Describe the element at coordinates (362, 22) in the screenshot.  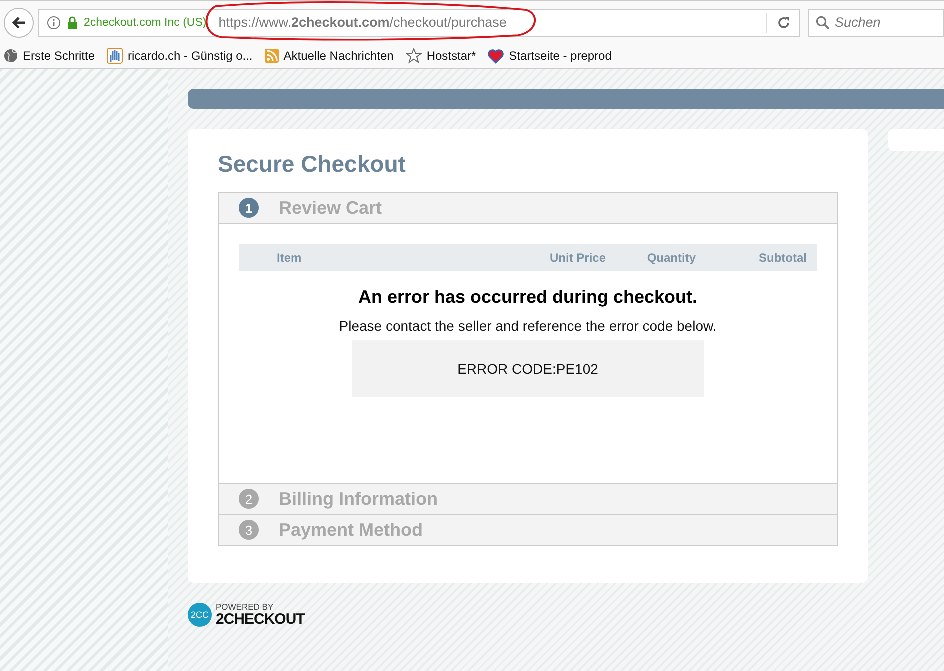
I see `url-text: https://www.2checkout.com/checkout/purchase` at that location.